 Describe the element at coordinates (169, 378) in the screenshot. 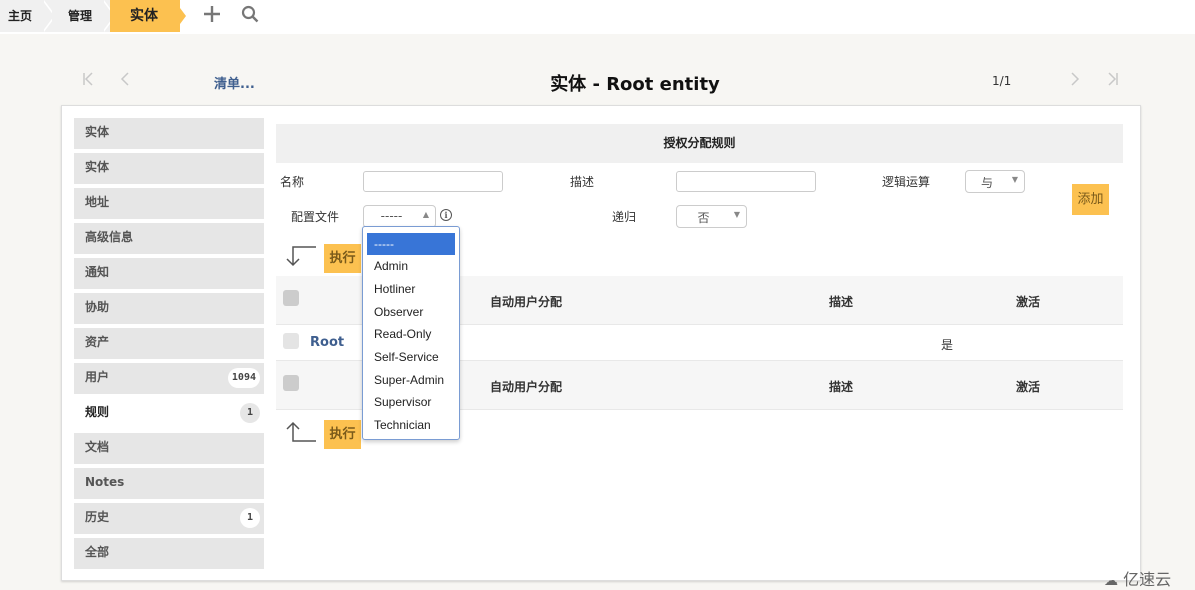

I see `sidebar-item-users: 用户 1094` at that location.